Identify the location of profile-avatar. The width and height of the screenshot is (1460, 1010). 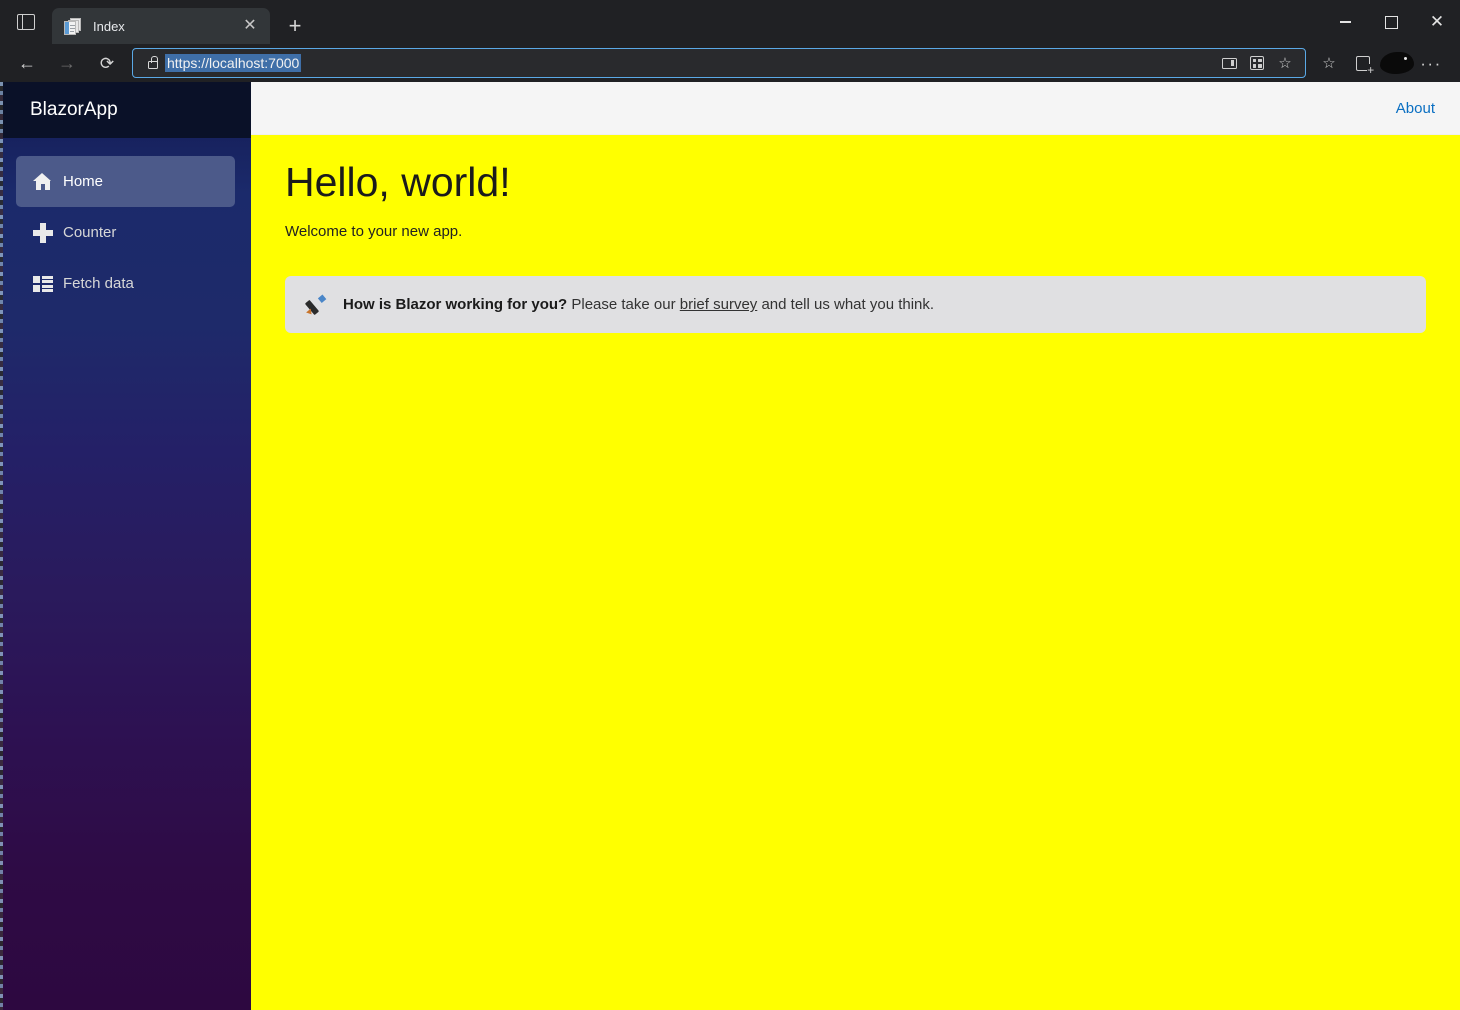
(1397, 63).